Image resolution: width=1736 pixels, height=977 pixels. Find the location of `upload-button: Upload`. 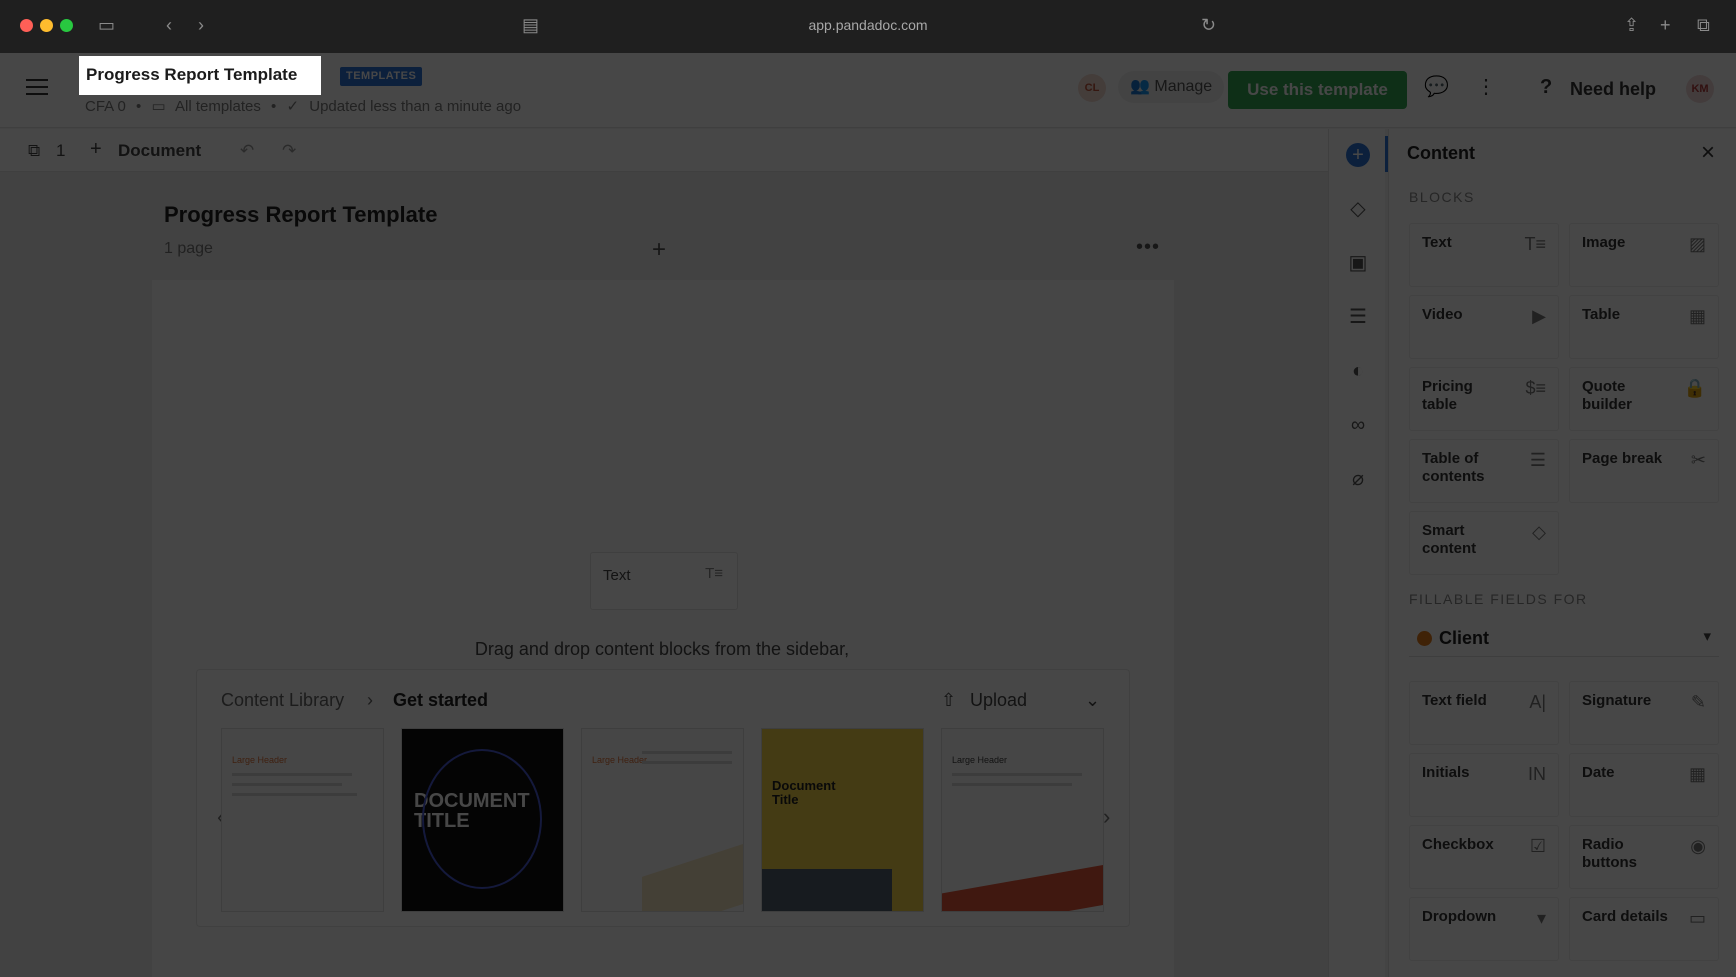

upload-button: Upload is located at coordinates (998, 700).